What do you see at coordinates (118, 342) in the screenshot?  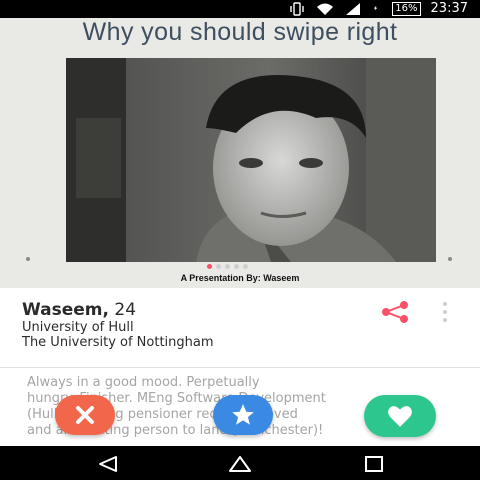 I see `profile-school-2: The University of Nottingham` at bounding box center [118, 342].